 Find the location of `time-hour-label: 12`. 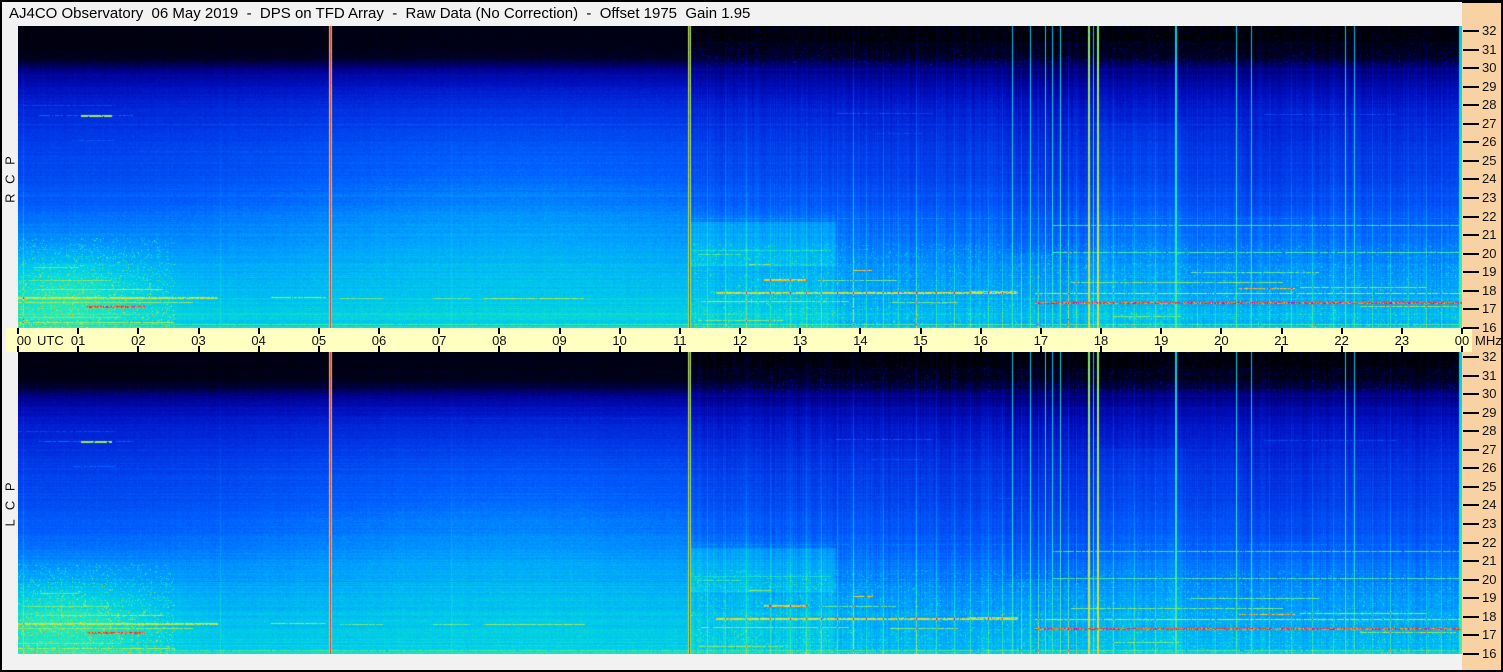

time-hour-label: 12 is located at coordinates (740, 340).